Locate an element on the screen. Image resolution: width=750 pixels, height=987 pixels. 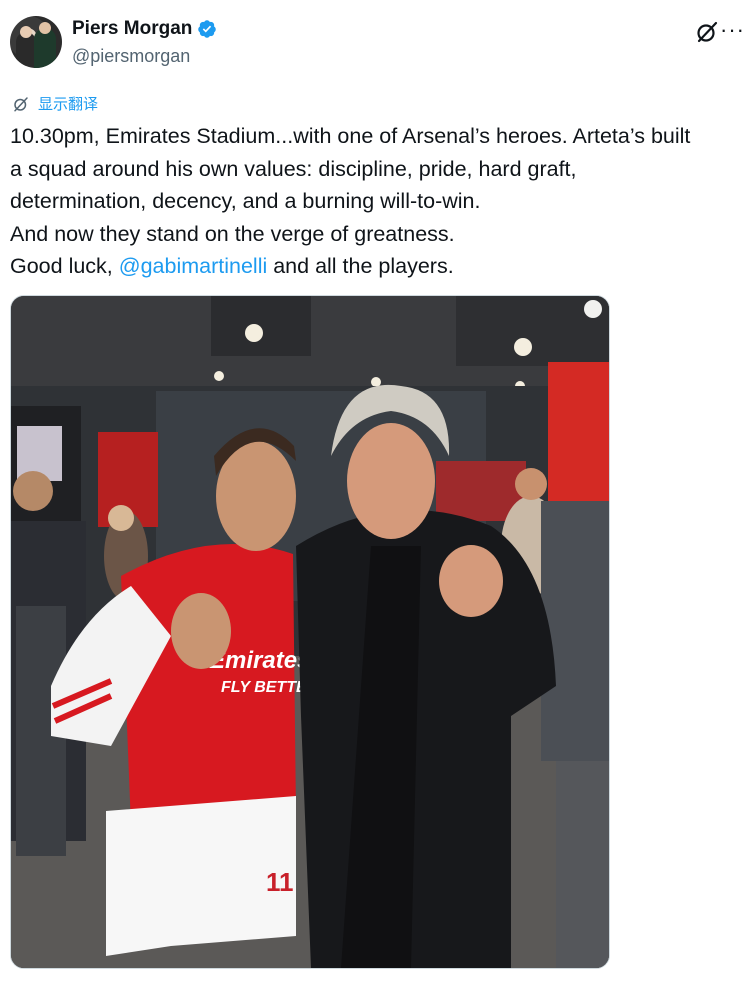
more-icon: ··· is located at coordinates (732, 30).